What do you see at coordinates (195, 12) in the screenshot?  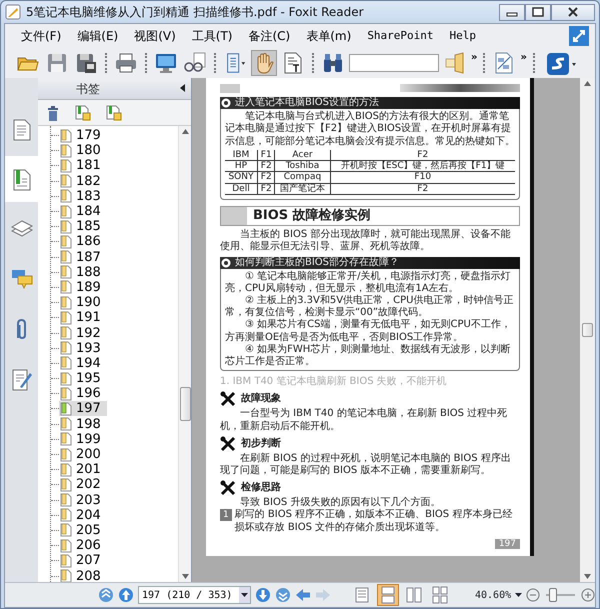 I see `window-title: 5笔记本电脑维修从入门到精通 扫描维修书.pdf - Foxit Reader` at bounding box center [195, 12].